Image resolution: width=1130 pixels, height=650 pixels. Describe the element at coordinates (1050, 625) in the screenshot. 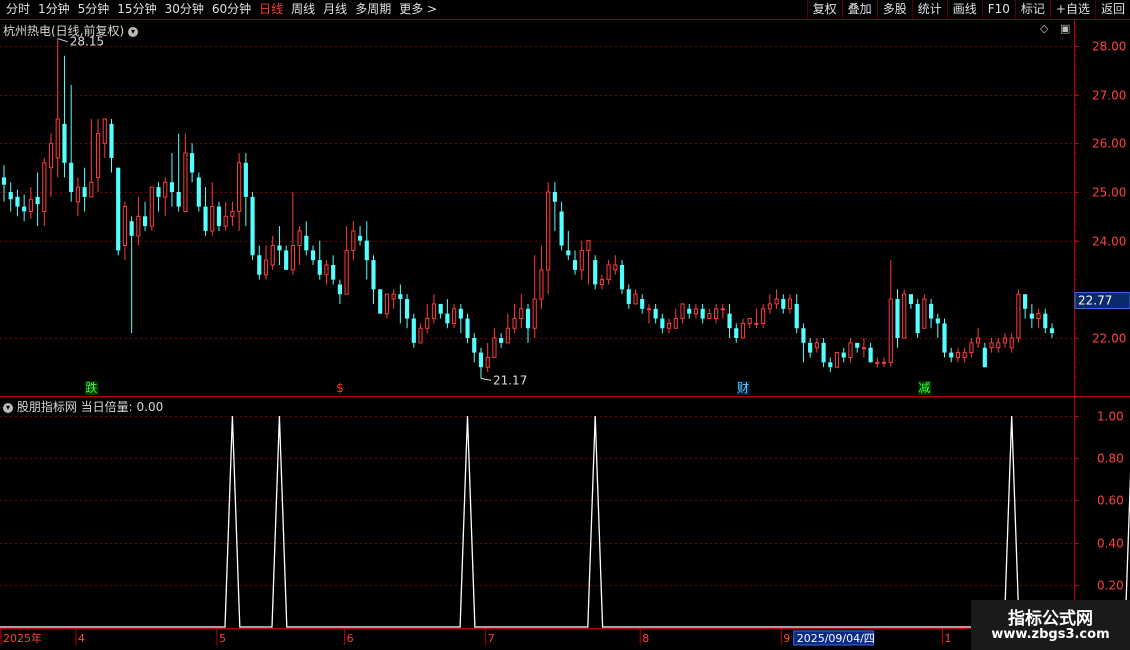

I see `watermark: 指标公式网 www.zbgs3.com` at that location.